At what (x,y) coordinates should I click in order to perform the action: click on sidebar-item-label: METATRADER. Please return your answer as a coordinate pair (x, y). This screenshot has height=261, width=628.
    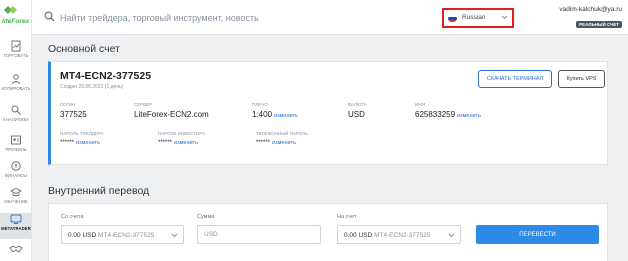
    Looking at the image, I should click on (16, 228).